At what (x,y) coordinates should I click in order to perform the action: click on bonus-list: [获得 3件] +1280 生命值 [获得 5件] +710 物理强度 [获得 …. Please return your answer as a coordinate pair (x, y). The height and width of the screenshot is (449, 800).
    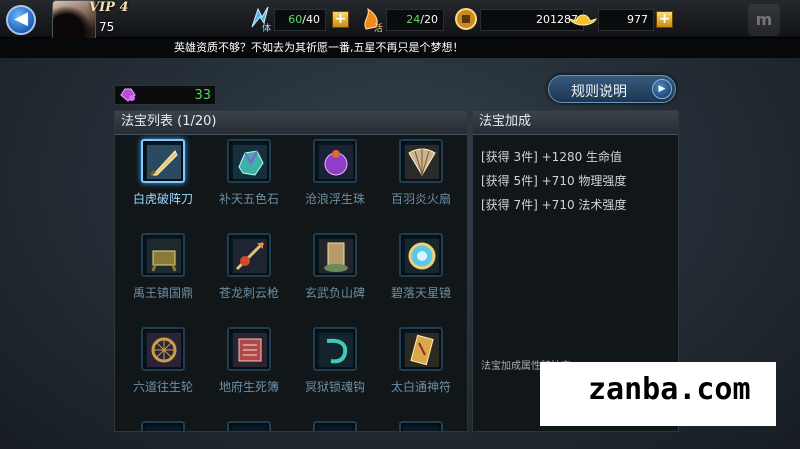
    Looking at the image, I should click on (553, 183).